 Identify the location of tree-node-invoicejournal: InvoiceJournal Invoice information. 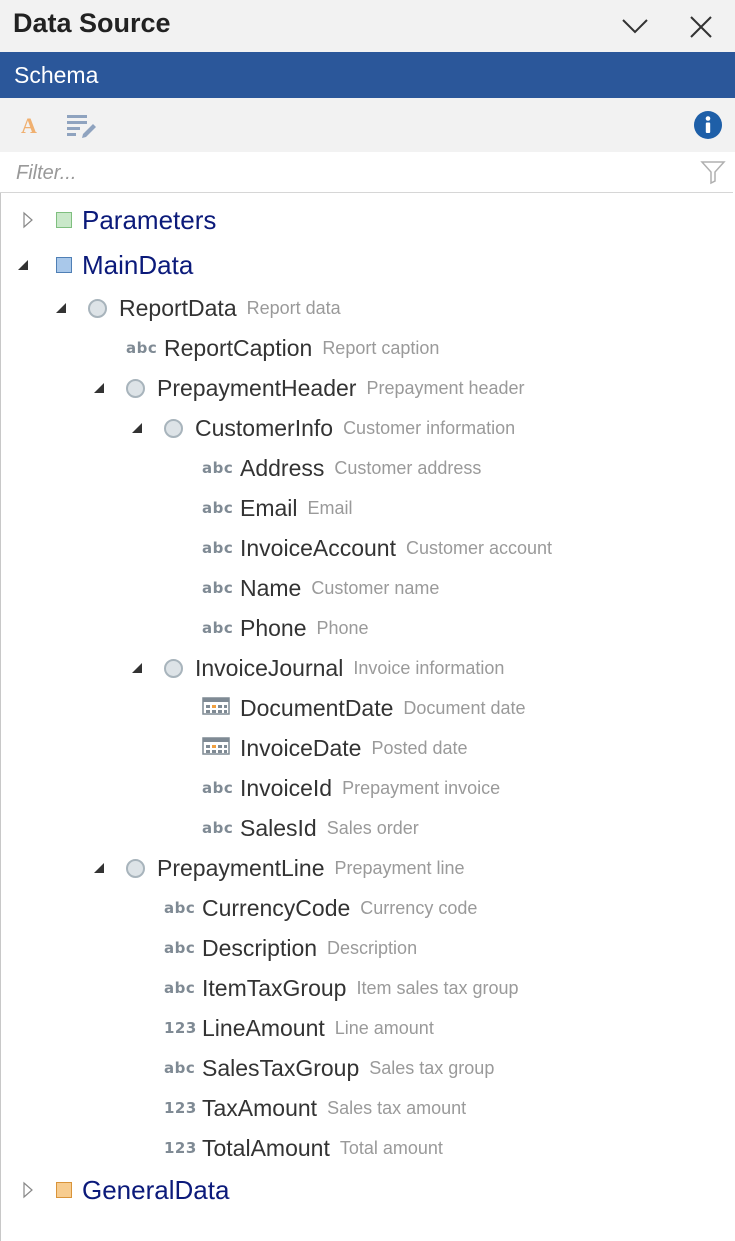
(316, 668).